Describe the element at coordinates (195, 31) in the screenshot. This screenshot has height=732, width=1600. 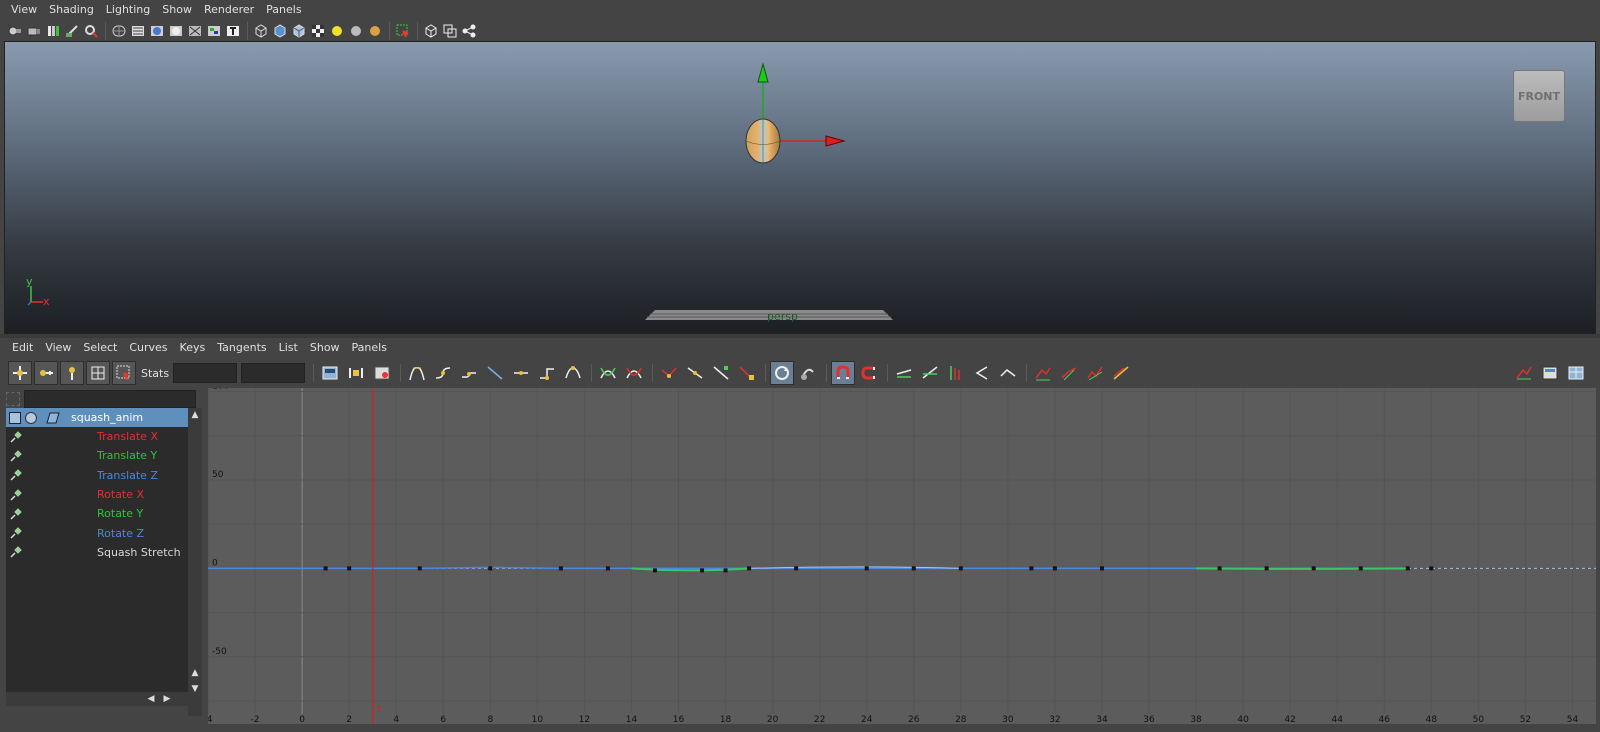
I see `xray-icon` at that location.